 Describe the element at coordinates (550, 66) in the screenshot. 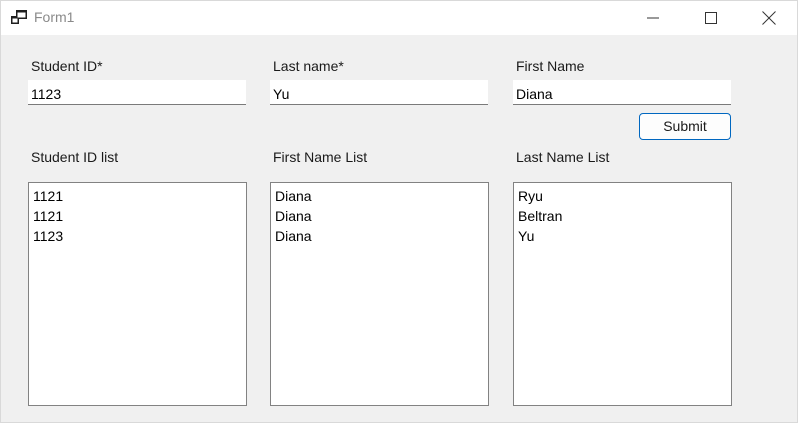

I see `first-name-label: First Name` at that location.